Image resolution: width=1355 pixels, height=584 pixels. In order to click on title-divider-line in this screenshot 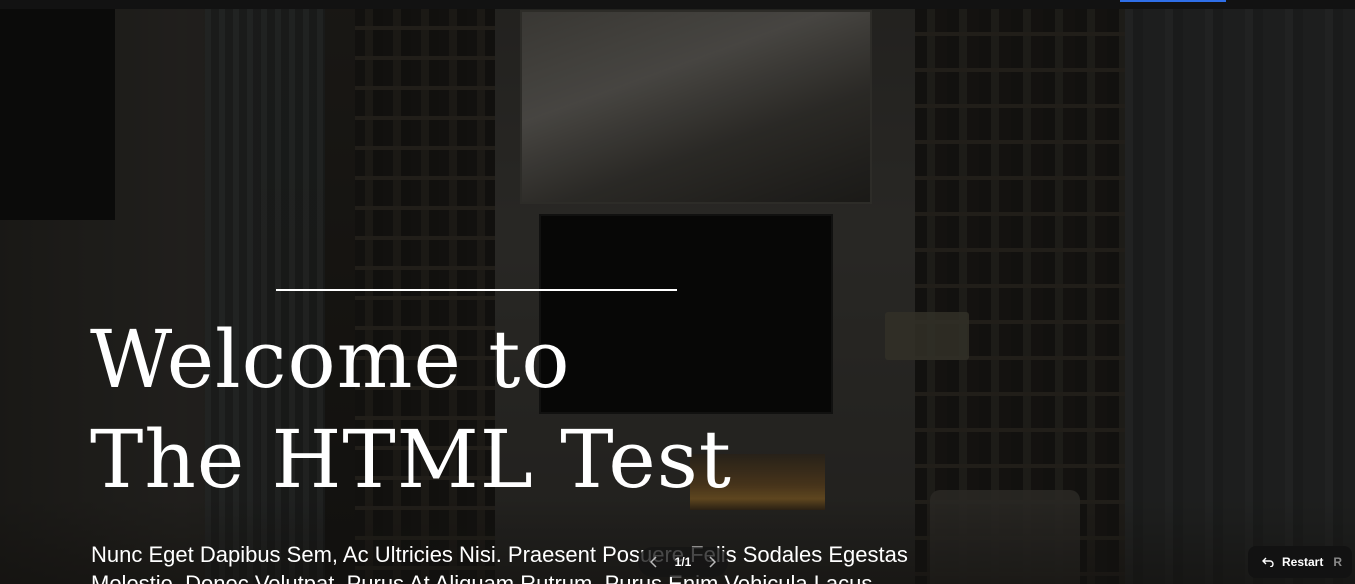, I will do `click(476, 290)`.